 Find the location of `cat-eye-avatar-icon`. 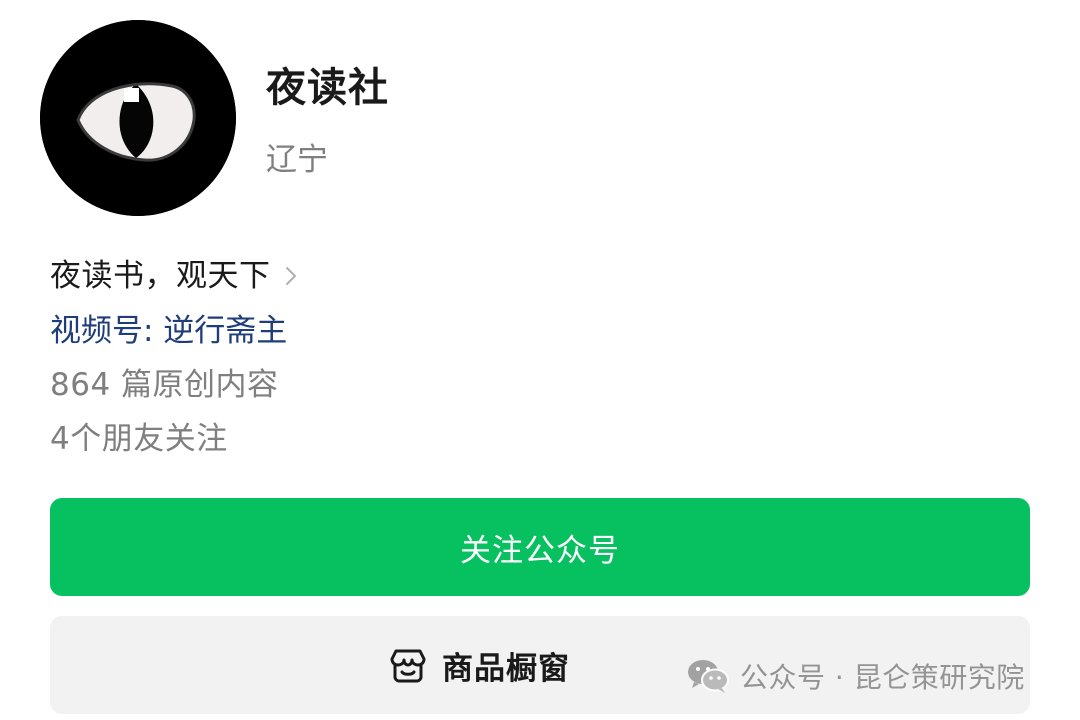

cat-eye-avatar-icon is located at coordinates (138, 118).